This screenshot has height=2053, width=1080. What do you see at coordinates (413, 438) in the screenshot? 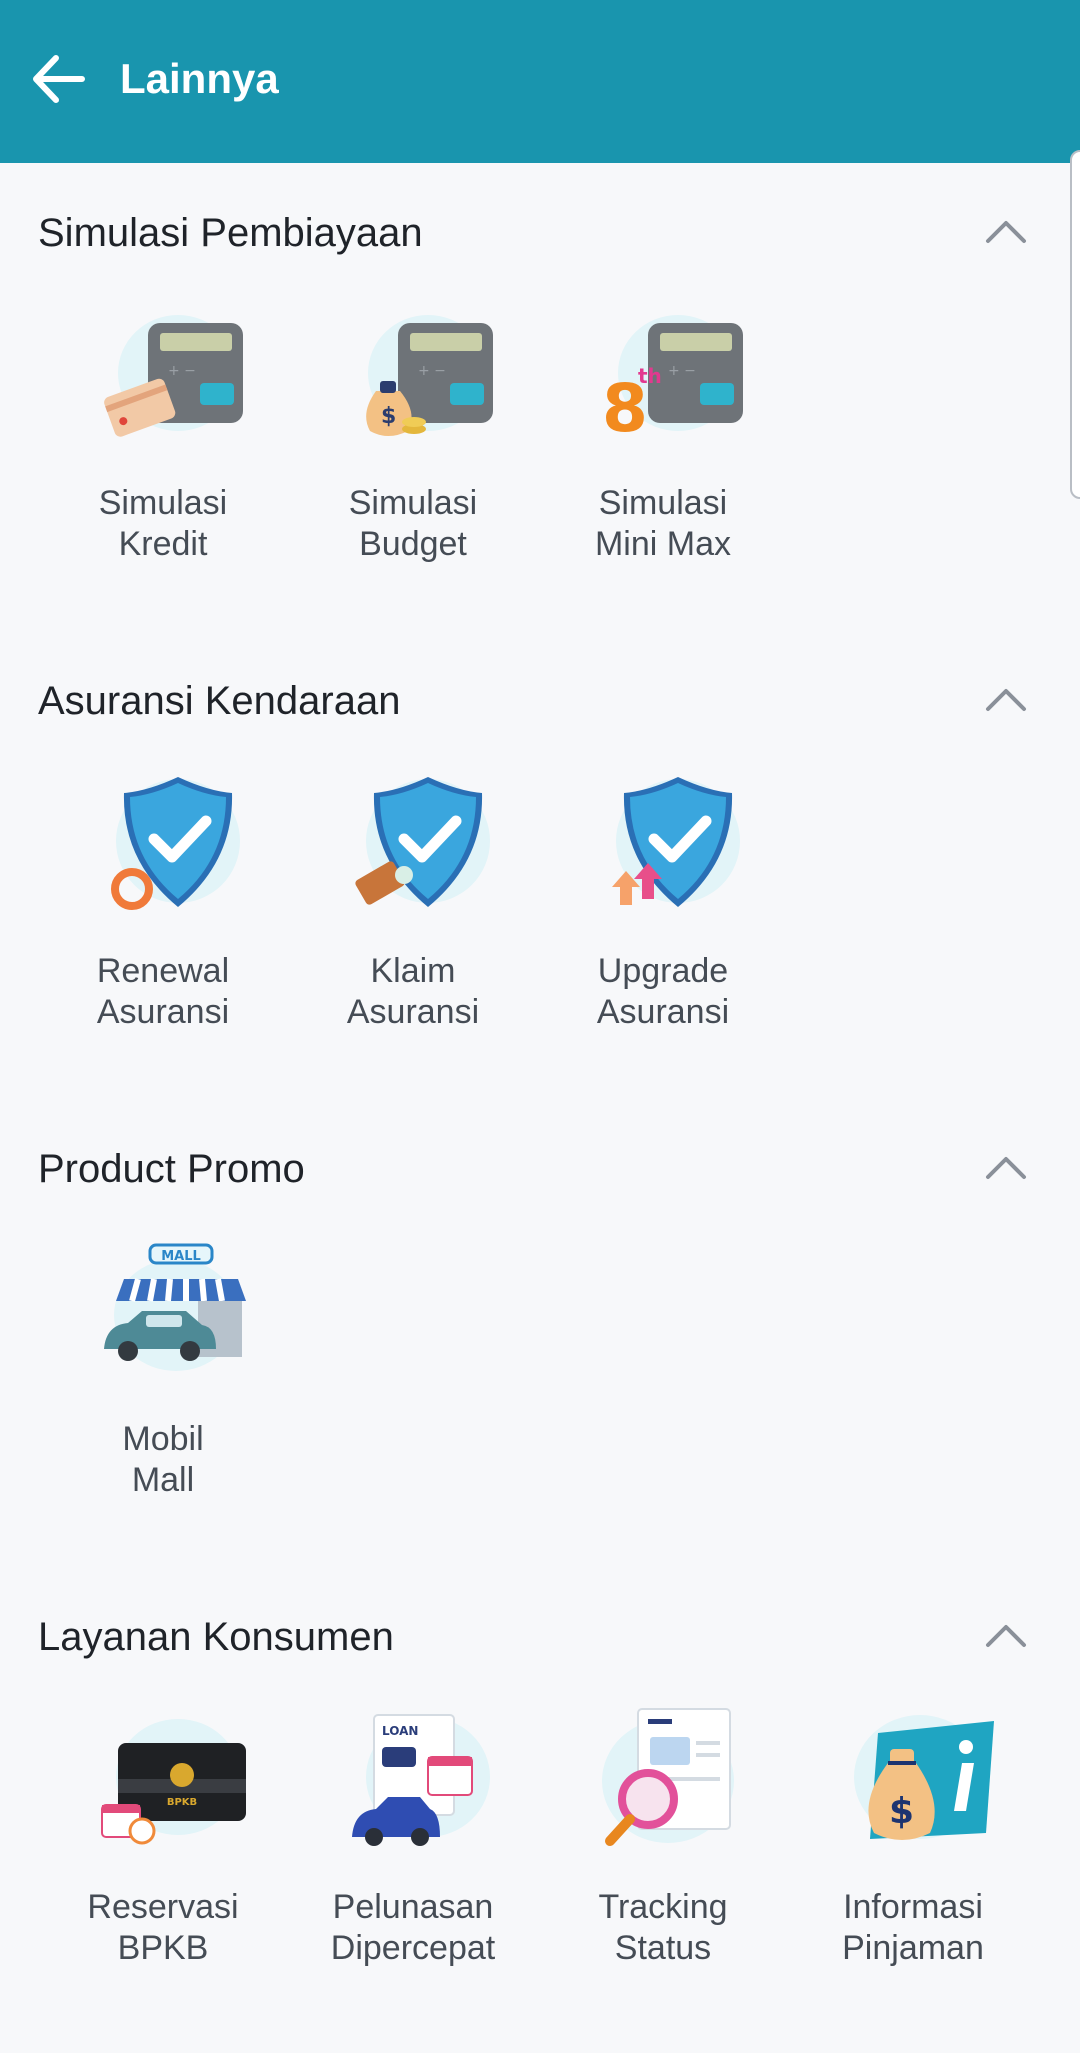
I see `menu-item-simulasi-budget: + − $ Simulasi Budget` at bounding box center [413, 438].